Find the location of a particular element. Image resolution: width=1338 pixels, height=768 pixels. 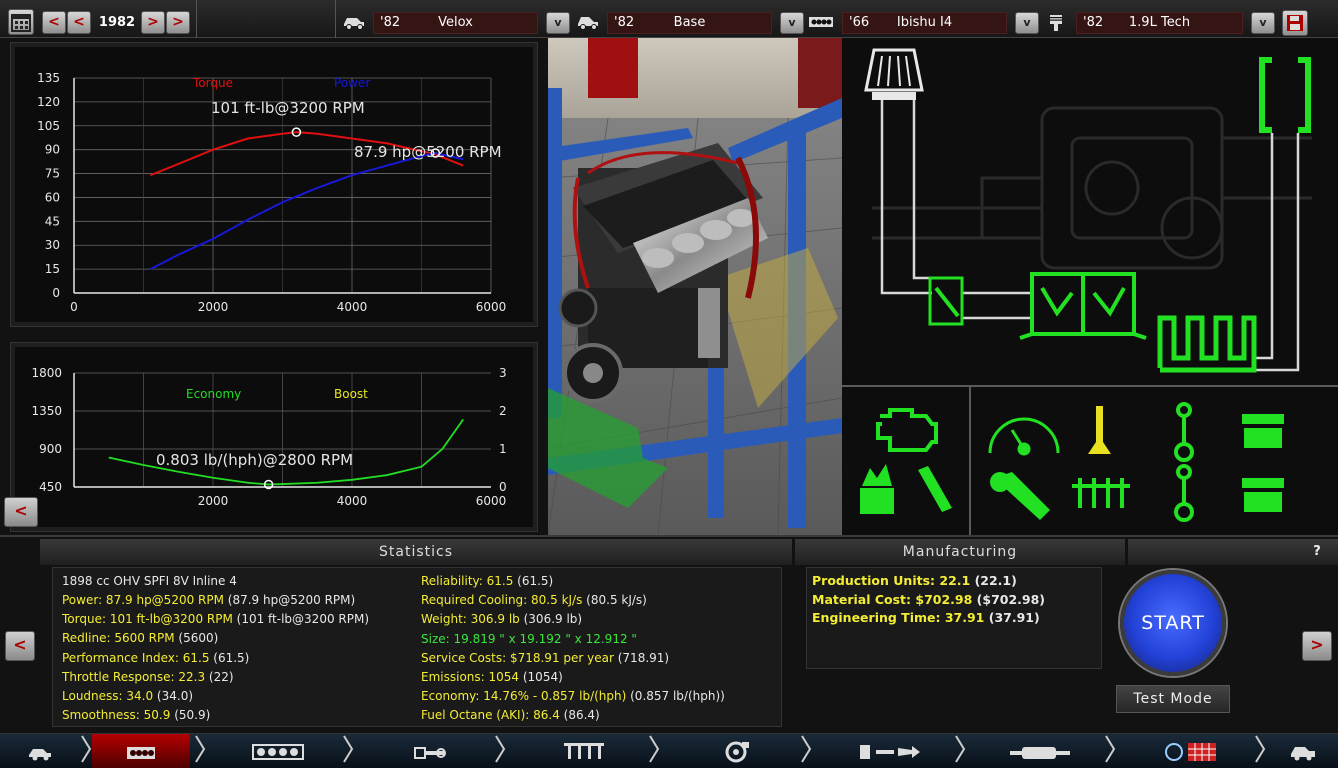

model-dropdown-button: v is located at coordinates (558, 23).